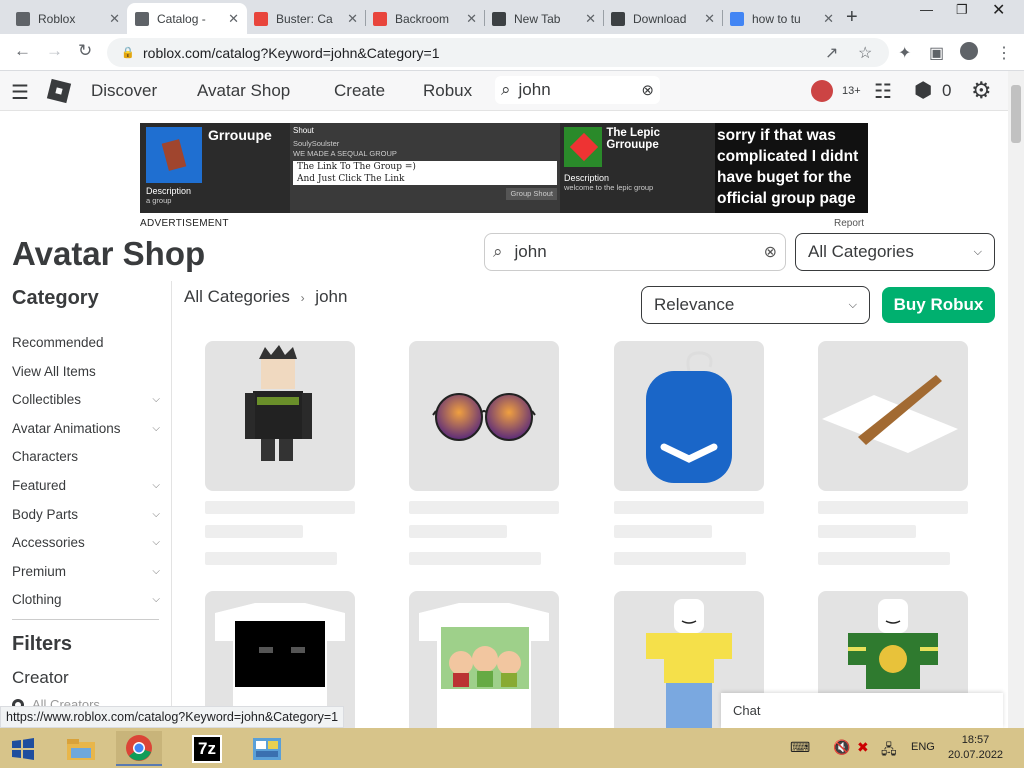 This screenshot has height=768, width=1024. What do you see at coordinates (1016, 399) in the screenshot?
I see `page-scrollbar` at bounding box center [1016, 399].